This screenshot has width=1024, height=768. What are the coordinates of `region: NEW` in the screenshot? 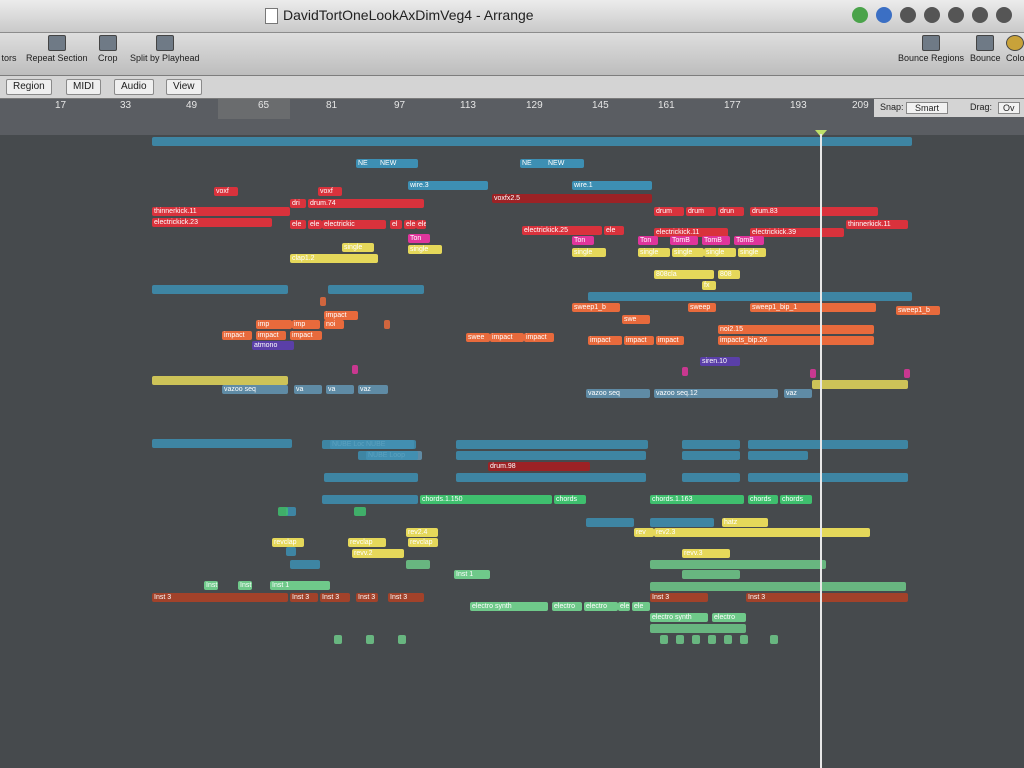 It's located at (398, 163).